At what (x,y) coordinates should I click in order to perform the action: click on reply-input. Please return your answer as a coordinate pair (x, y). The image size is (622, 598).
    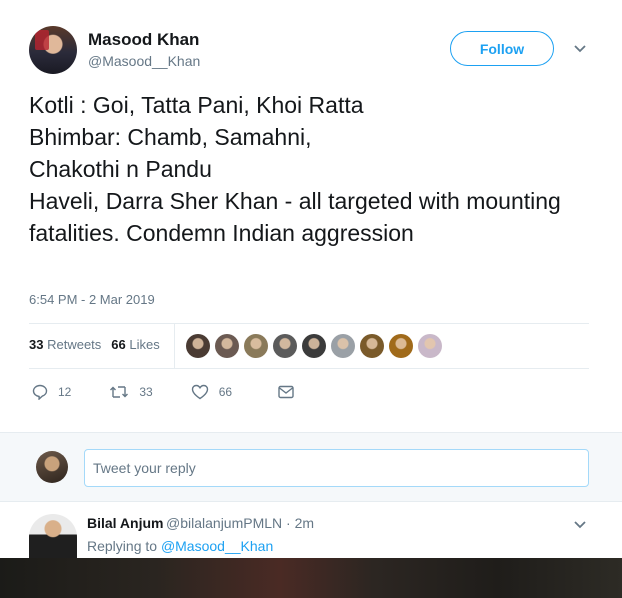
    Looking at the image, I should click on (336, 468).